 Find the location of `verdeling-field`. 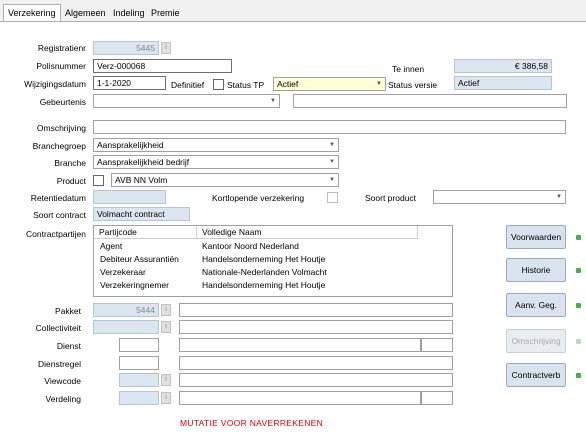

verdeling-field is located at coordinates (139, 398).